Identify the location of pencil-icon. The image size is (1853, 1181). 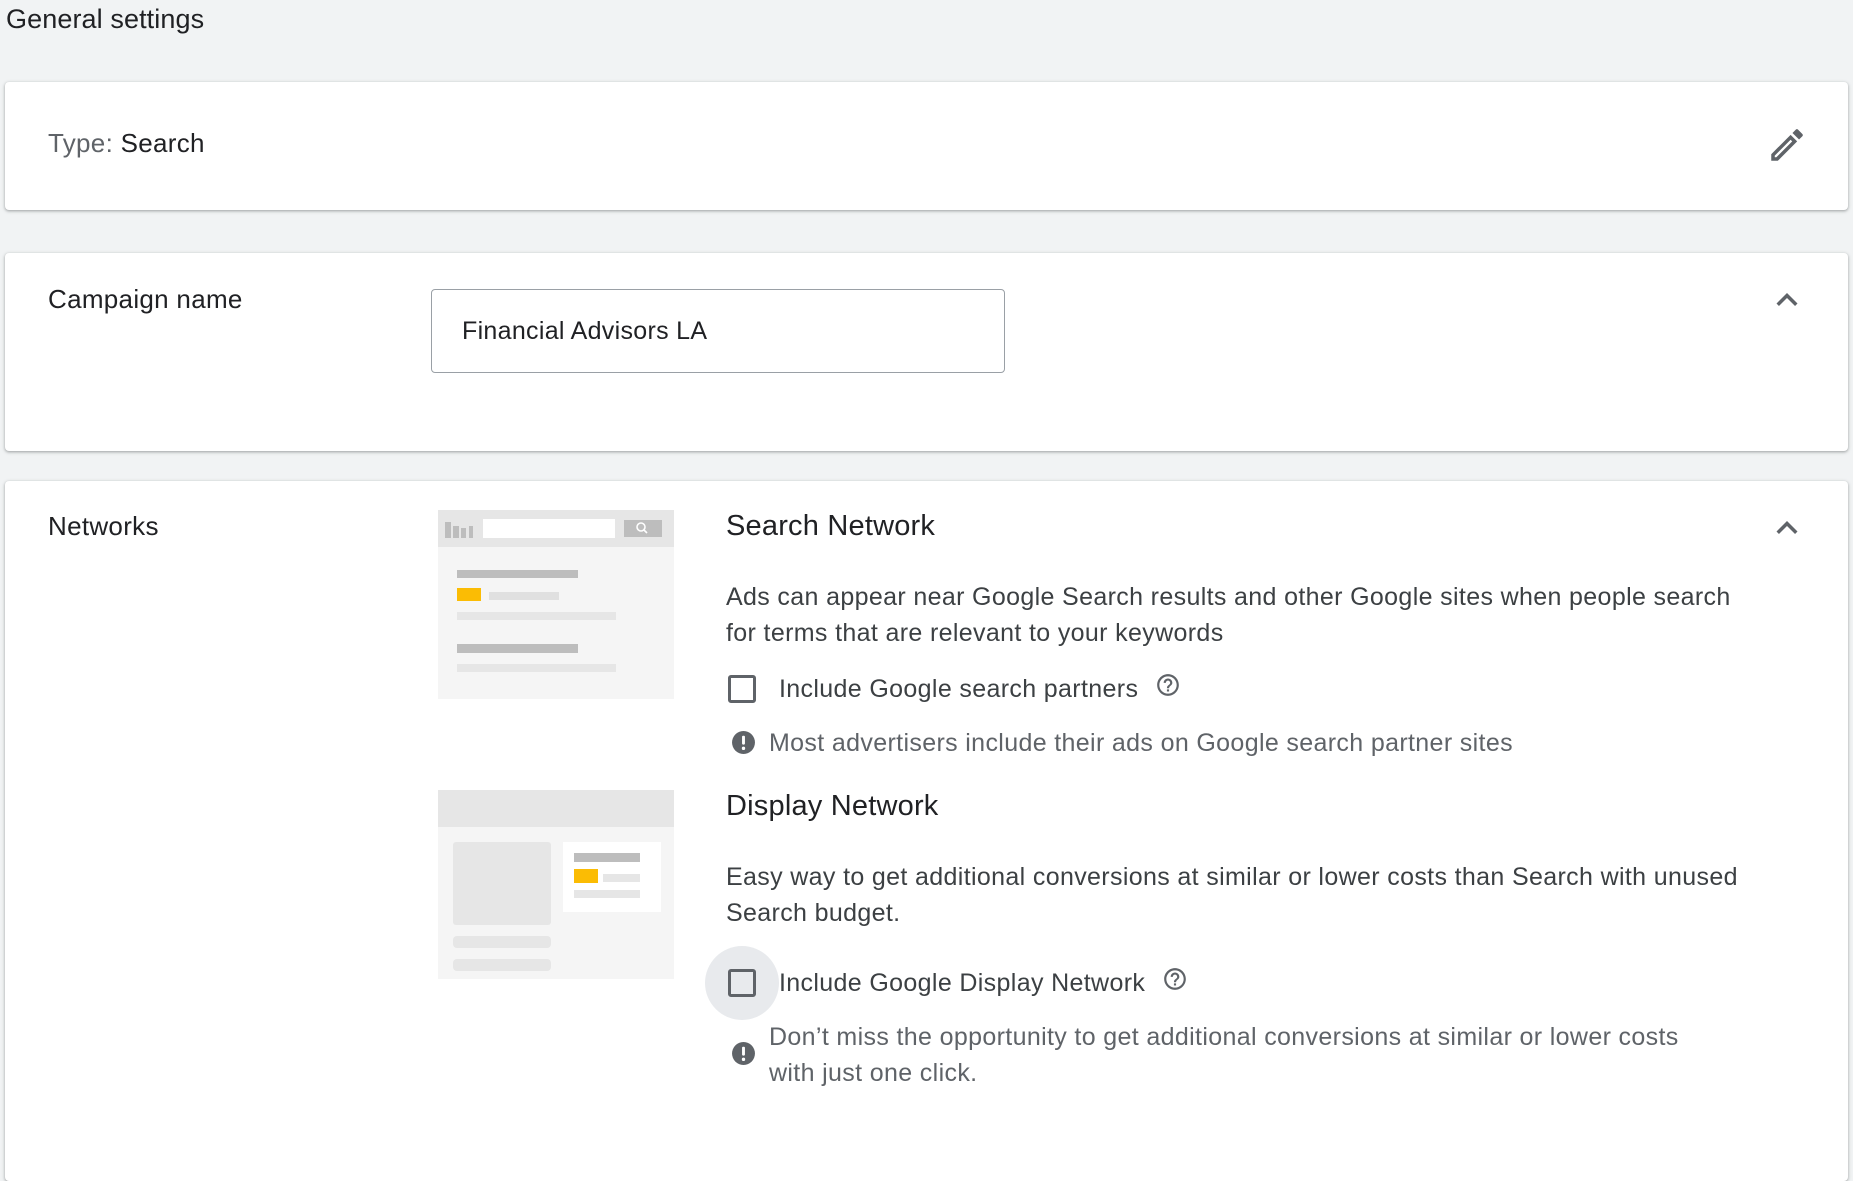
(1787, 145).